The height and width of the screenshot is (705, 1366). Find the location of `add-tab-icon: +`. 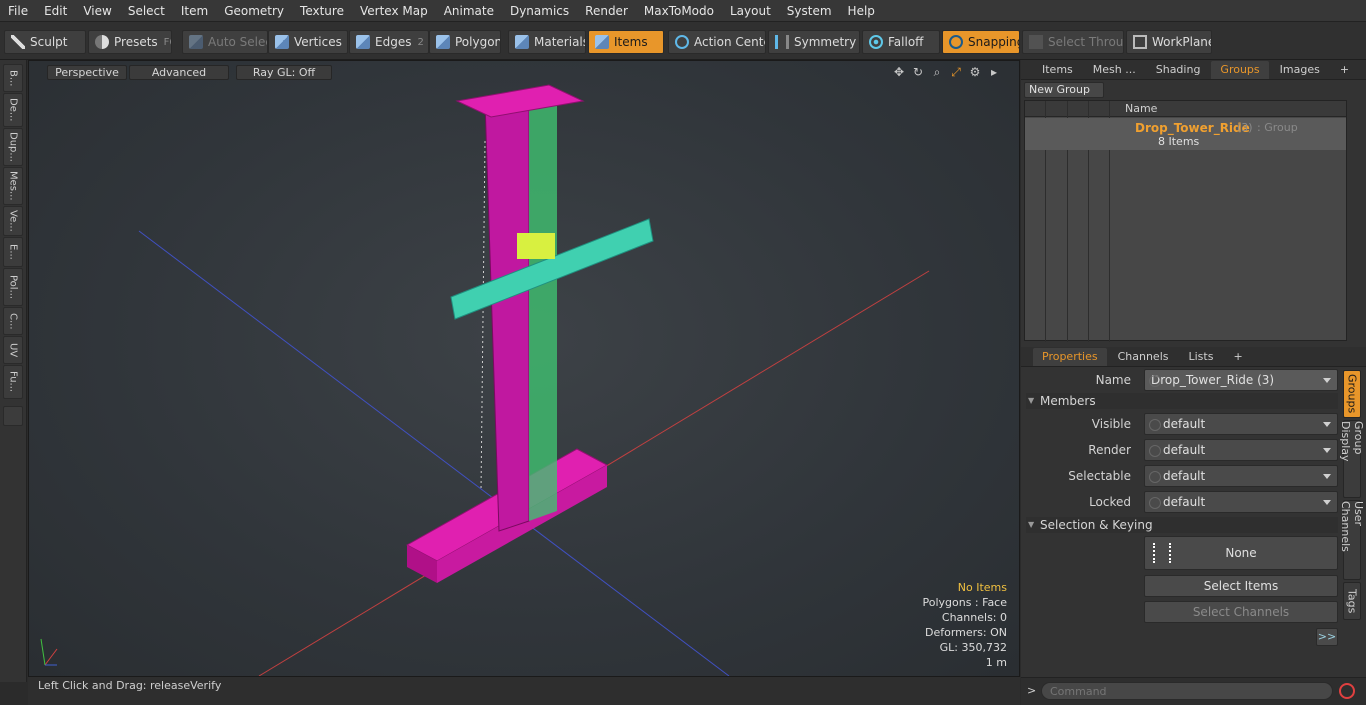

add-tab-icon: + is located at coordinates (1344, 70).